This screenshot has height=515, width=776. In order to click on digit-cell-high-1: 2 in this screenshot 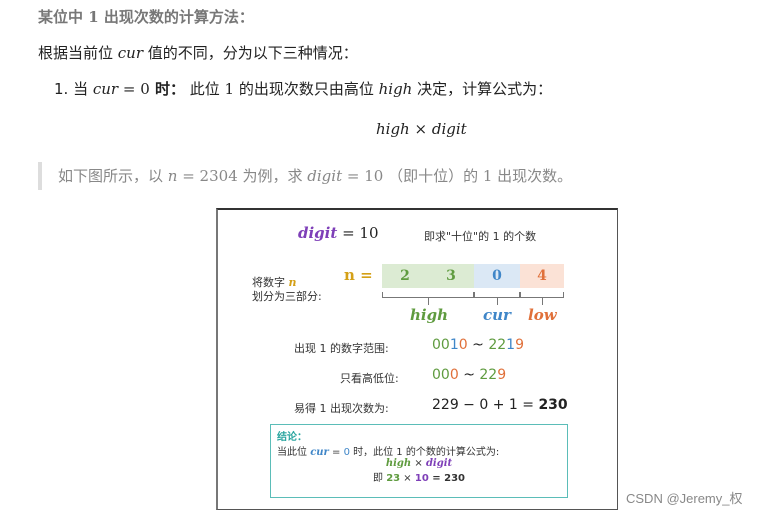, I will do `click(405, 276)`.